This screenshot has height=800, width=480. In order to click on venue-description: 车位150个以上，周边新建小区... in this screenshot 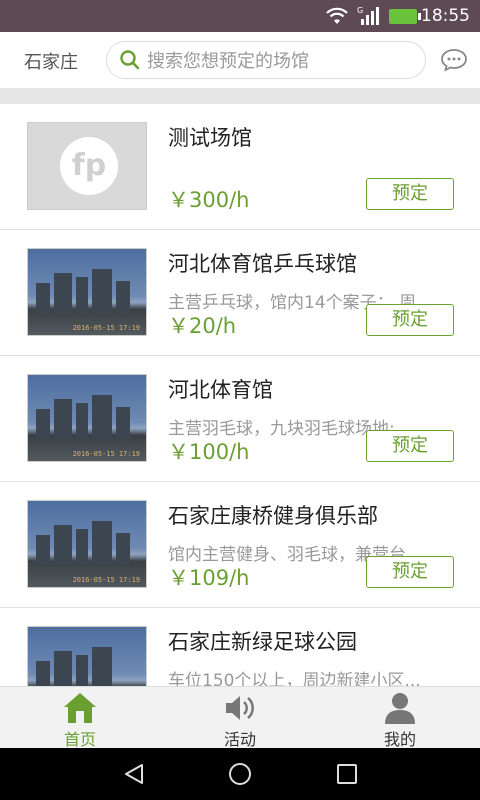, I will do `click(294, 678)`.